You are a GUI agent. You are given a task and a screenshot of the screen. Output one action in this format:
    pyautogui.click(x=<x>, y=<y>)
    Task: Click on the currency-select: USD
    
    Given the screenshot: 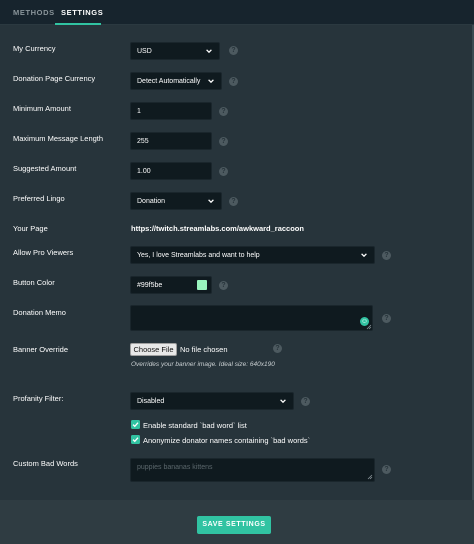 What is the action you would take?
    pyautogui.click(x=175, y=51)
    